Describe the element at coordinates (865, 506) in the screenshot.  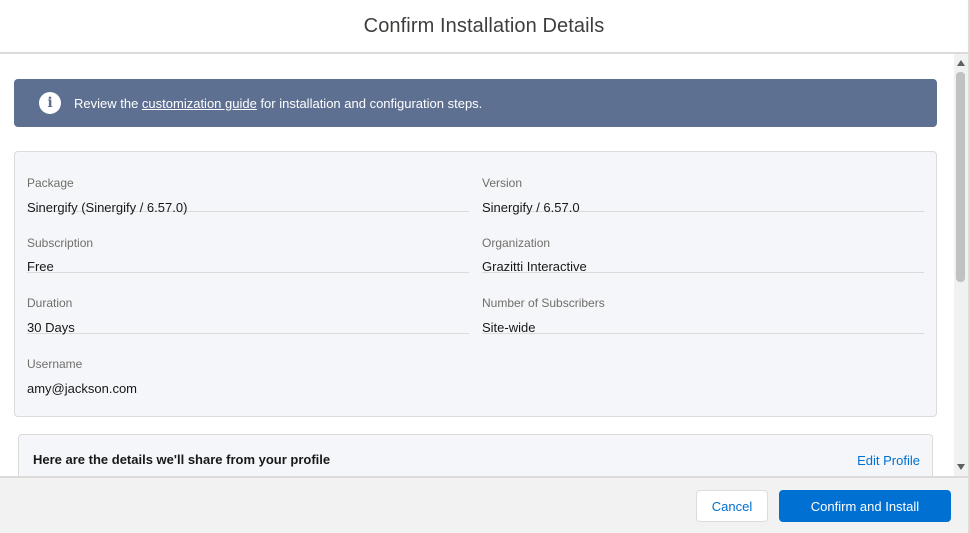
I see `confirm-and-install-button: Confirm and Install` at that location.